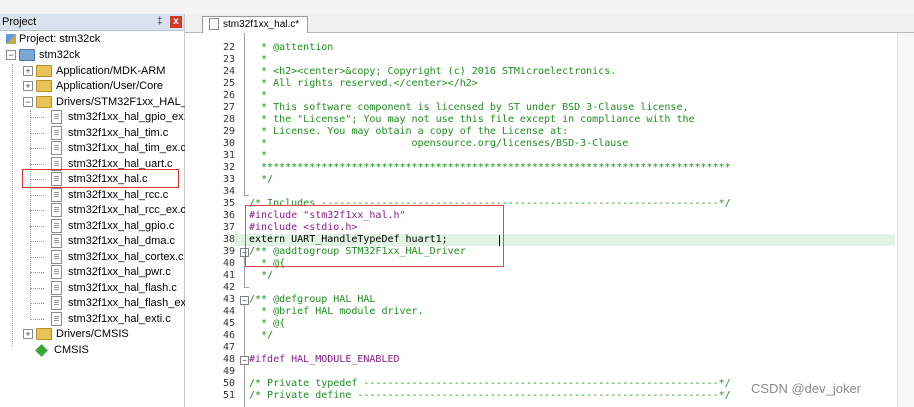 The image size is (914, 407). I want to click on line-number: 25, so click(228, 83).